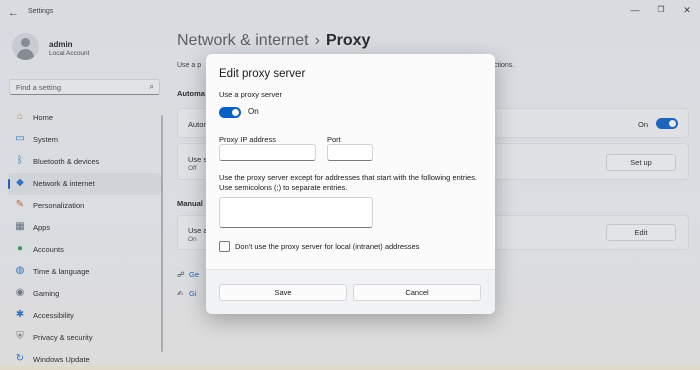  I want to click on port-input, so click(350, 152).